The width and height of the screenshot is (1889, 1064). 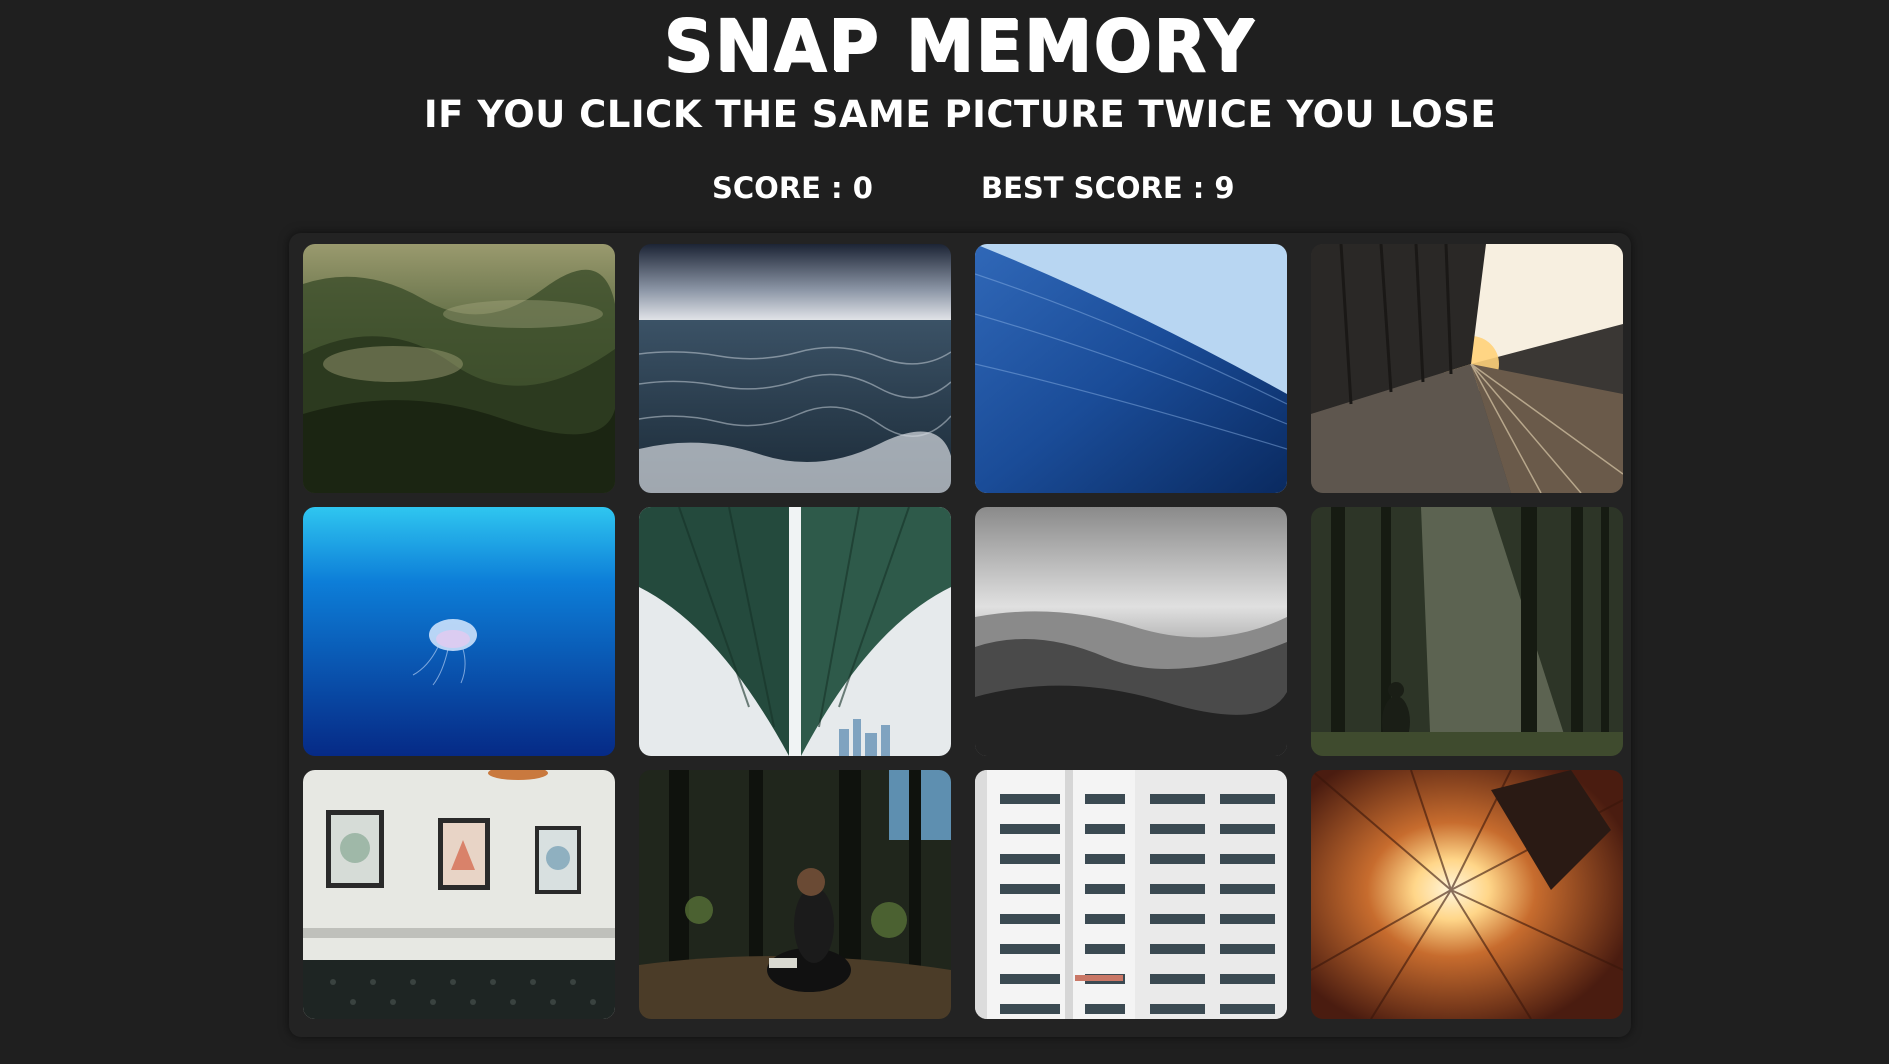 I want to click on courtyard-looking-up-sun-image, so click(x=1467, y=894).